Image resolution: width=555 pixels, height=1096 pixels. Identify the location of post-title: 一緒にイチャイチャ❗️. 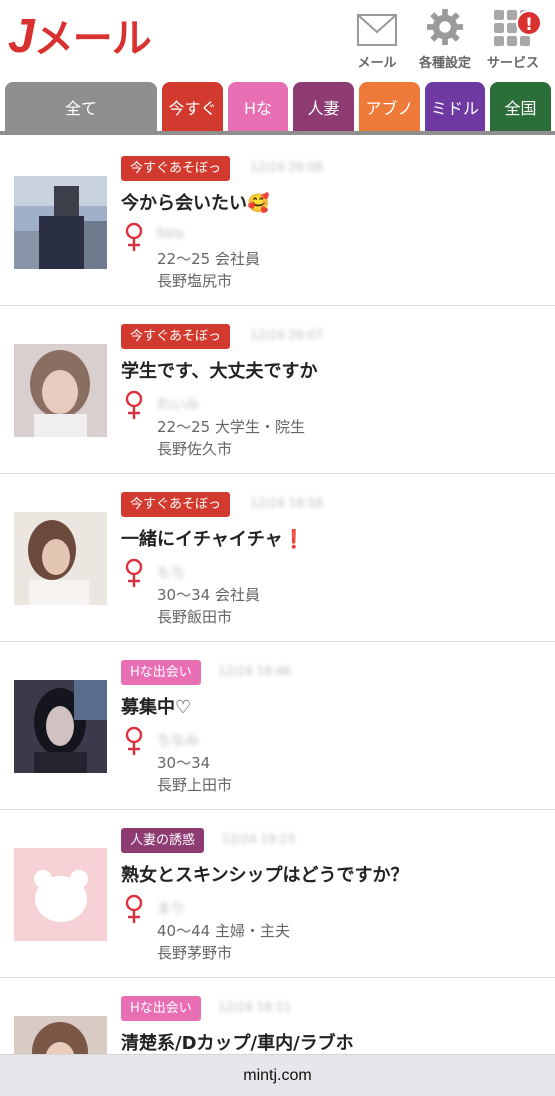
(213, 539).